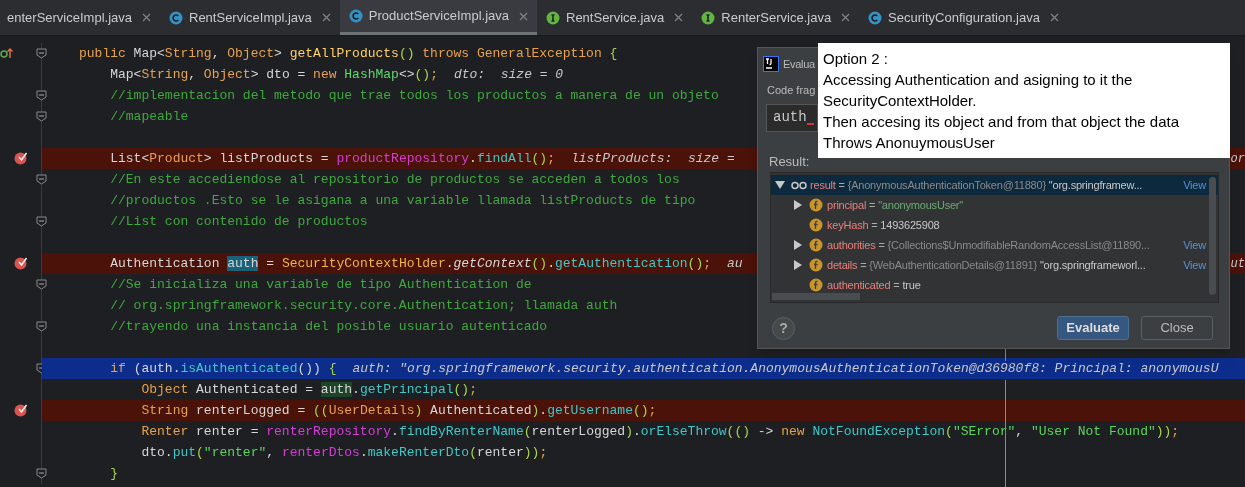 This screenshot has height=487, width=1245. What do you see at coordinates (615, 17) in the screenshot?
I see `editor-tab: RentService.java` at bounding box center [615, 17].